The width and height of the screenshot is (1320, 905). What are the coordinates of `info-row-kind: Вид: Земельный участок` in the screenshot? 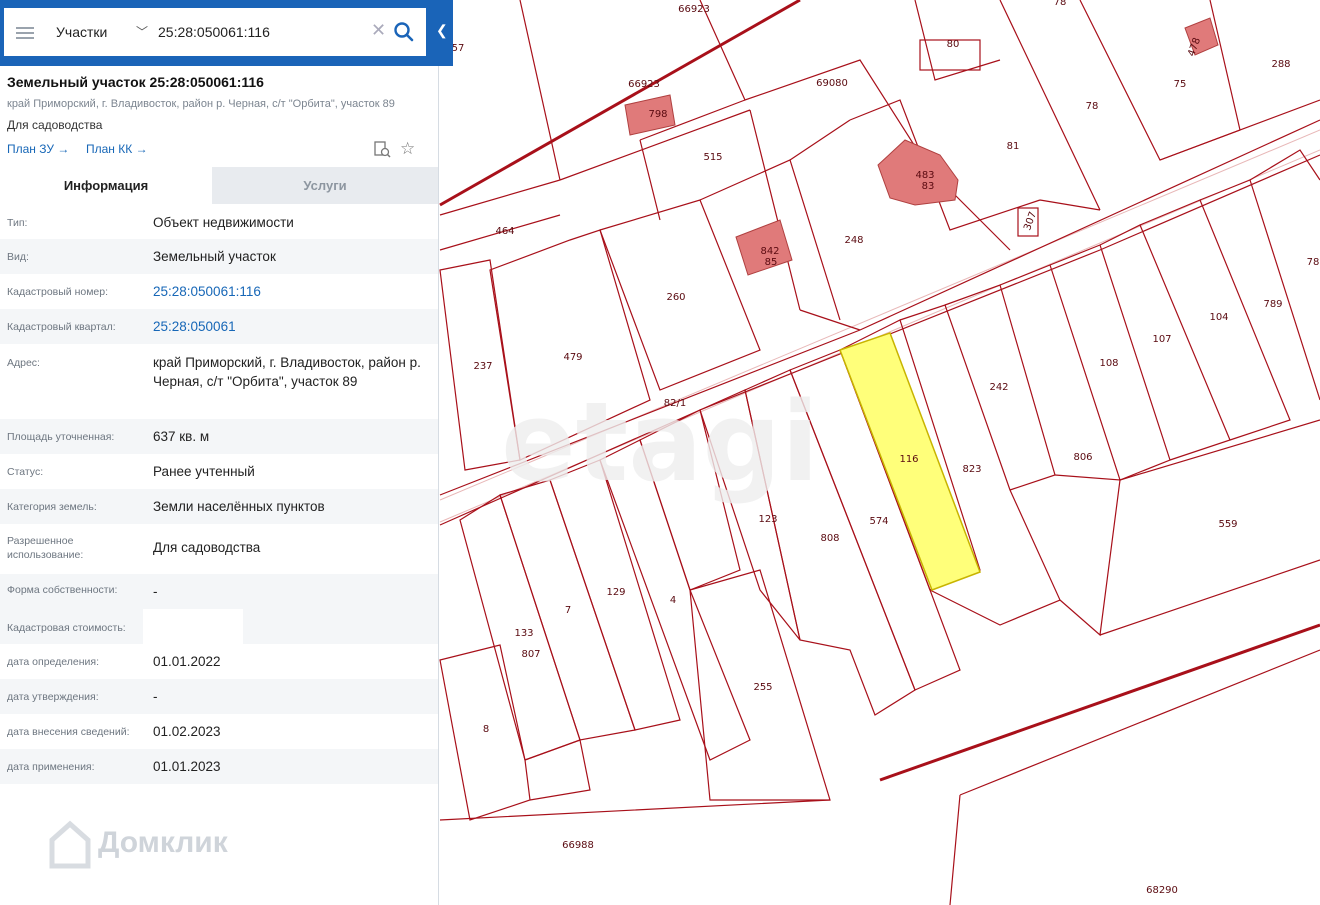 It's located at (219, 256).